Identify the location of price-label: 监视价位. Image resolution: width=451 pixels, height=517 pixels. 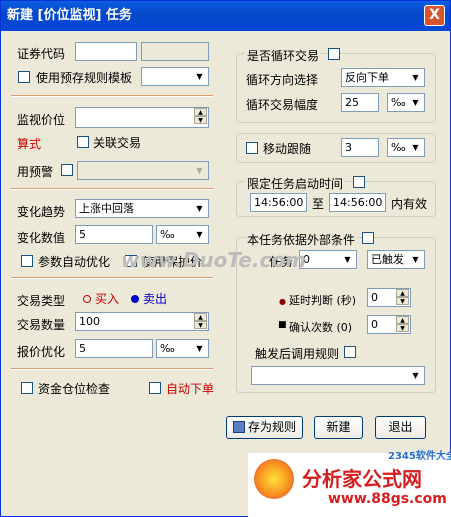
(41, 120).